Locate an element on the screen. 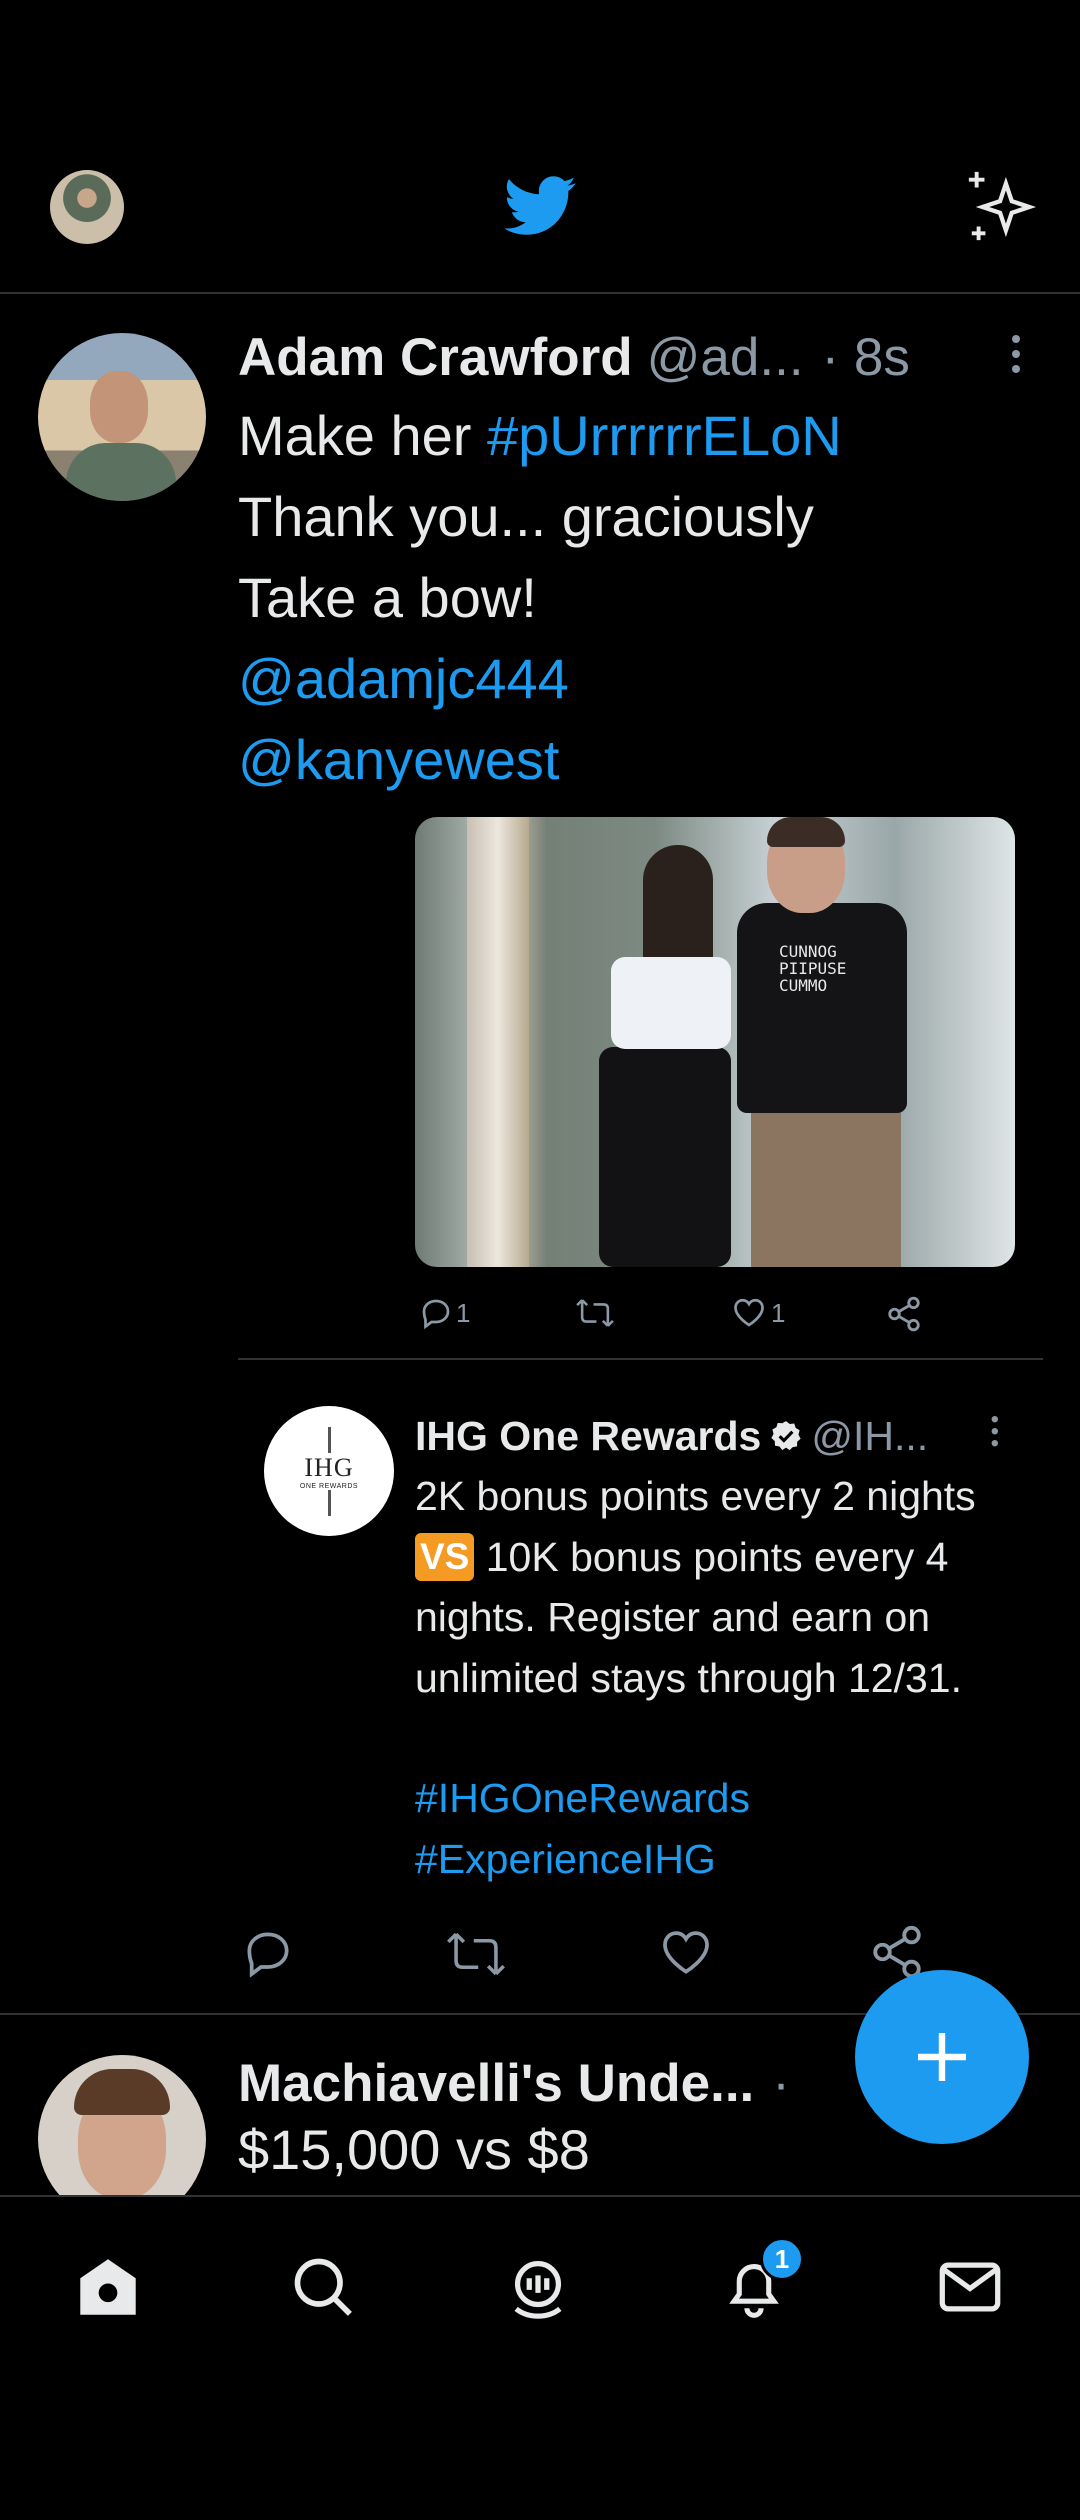 This screenshot has height=2520, width=1080. tweet-timestamp: · is located at coordinates (781, 2083).